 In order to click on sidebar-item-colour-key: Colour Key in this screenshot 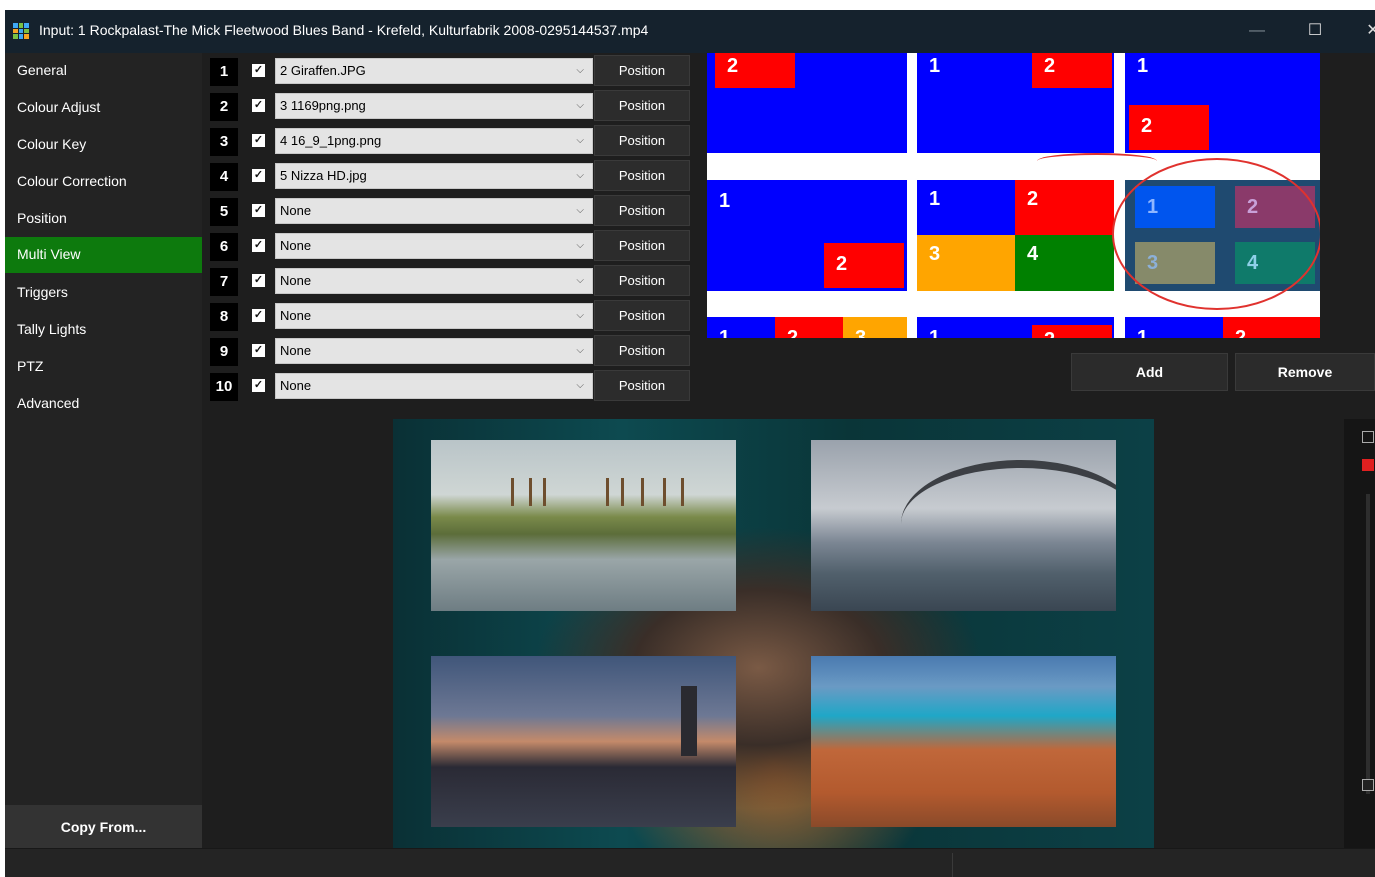, I will do `click(103, 145)`.